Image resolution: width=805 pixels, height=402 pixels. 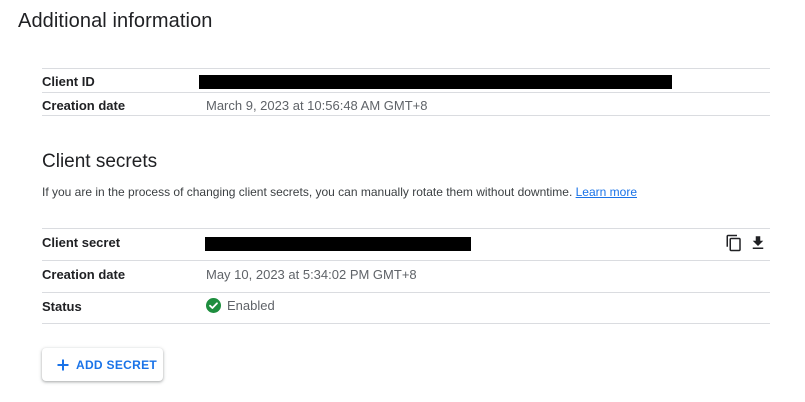 What do you see at coordinates (100, 161) in the screenshot?
I see `client-secrets-heading: Client secrets` at bounding box center [100, 161].